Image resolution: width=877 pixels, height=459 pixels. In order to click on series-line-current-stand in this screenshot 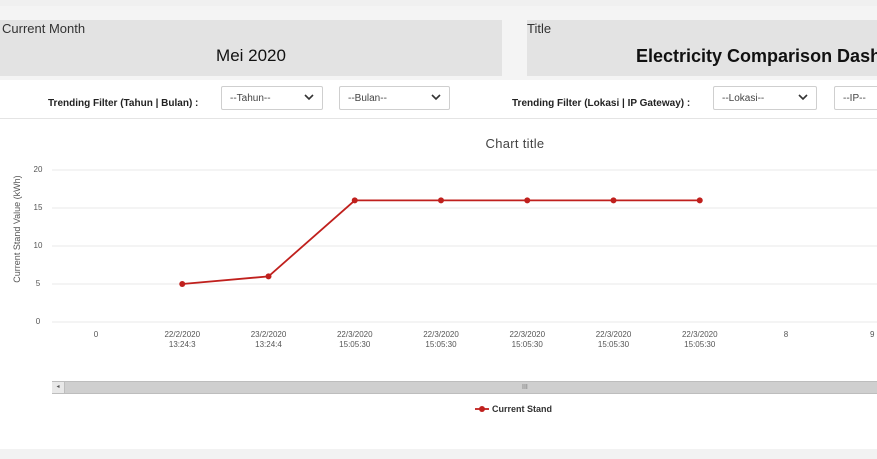, I will do `click(441, 242)`.